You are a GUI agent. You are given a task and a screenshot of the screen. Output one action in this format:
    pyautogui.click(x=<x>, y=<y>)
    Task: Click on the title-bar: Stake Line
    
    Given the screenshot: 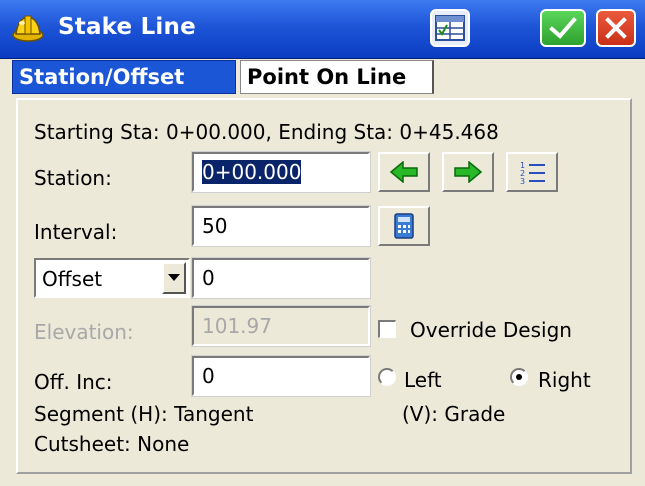 What is the action you would take?
    pyautogui.click(x=322, y=29)
    